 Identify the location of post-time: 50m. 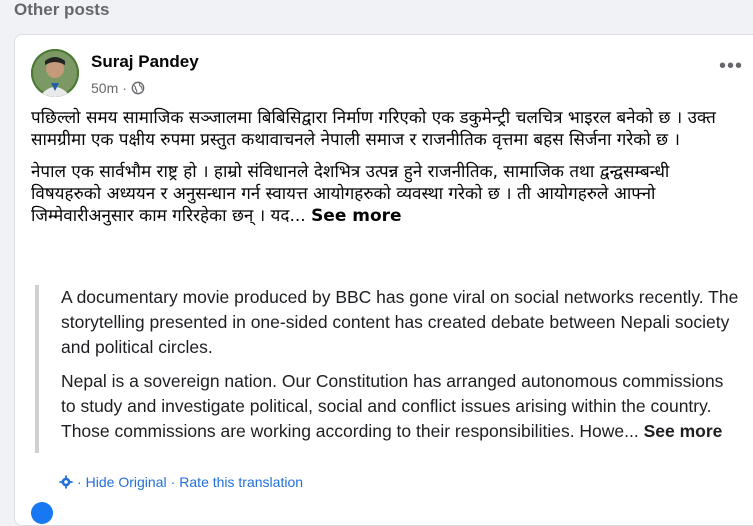
(104, 88).